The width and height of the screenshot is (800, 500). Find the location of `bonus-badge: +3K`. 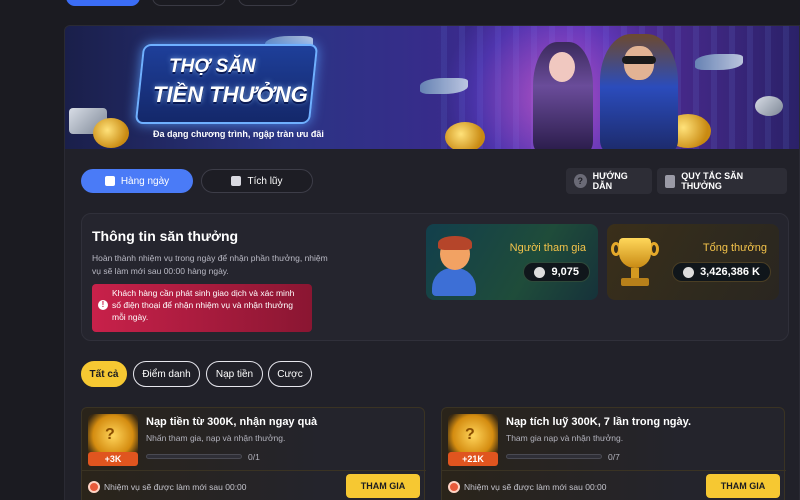

bonus-badge: +3K is located at coordinates (113, 459).